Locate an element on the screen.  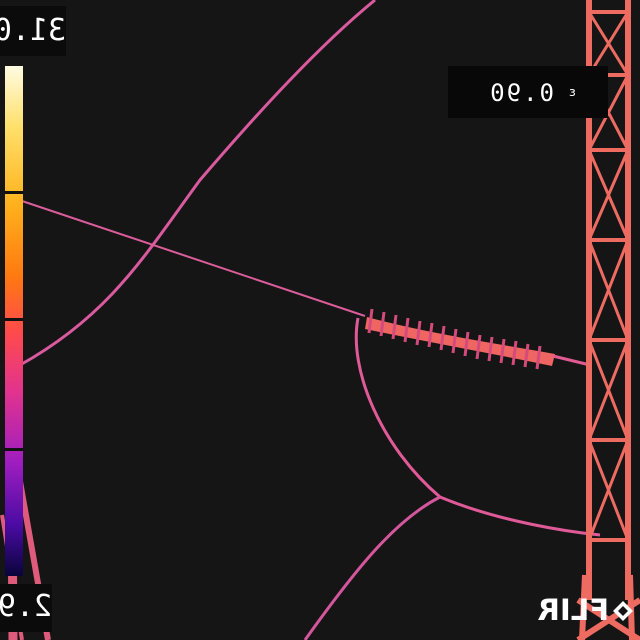
emissivity-readout-text: ε 0.90 is located at coordinates (528, 92).